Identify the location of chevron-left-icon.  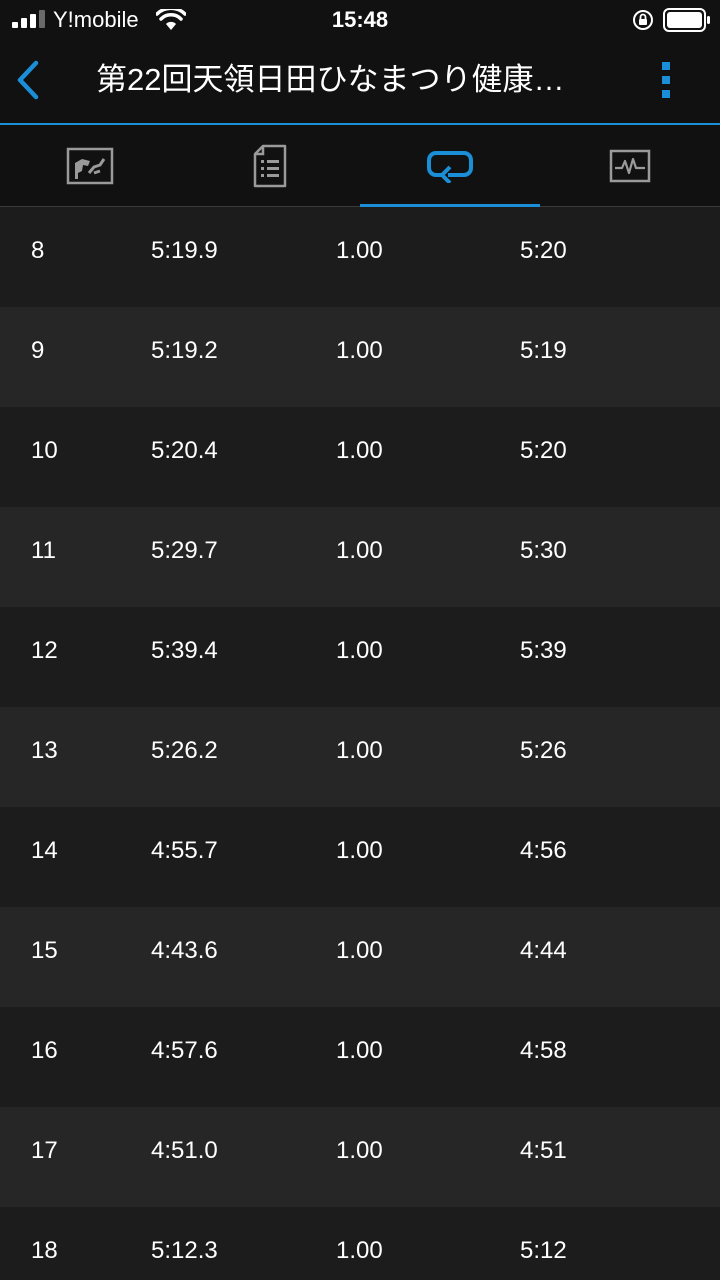
(28, 80).